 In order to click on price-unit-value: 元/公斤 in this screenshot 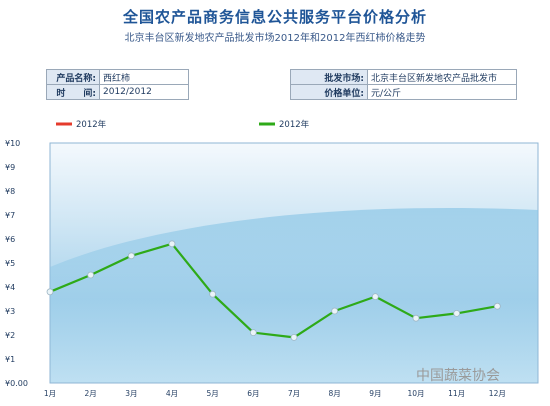, I will do `click(442, 92)`.